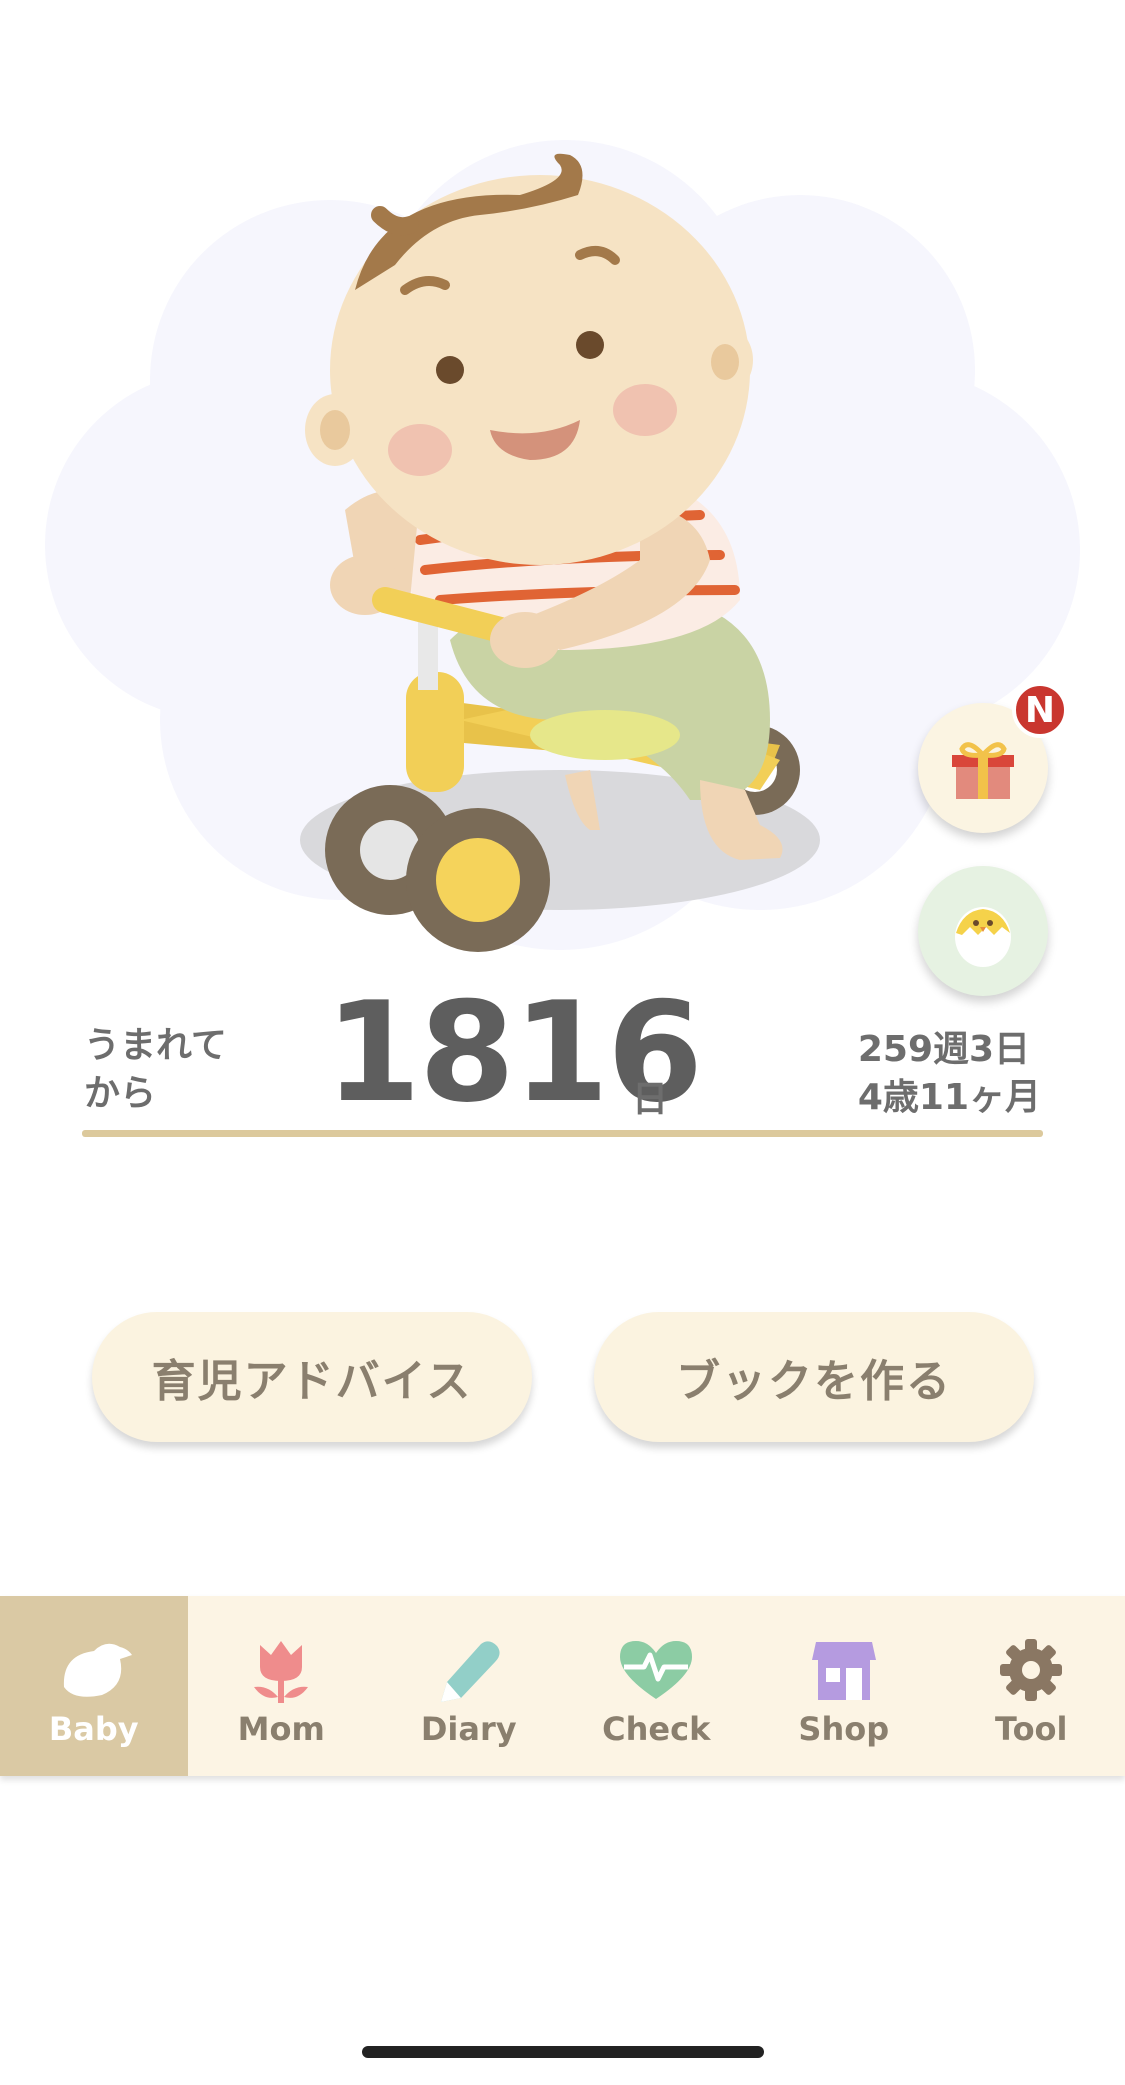 The image size is (1125, 2085). Describe the element at coordinates (650, 1099) in the screenshot. I see `days-unit: 日` at that location.